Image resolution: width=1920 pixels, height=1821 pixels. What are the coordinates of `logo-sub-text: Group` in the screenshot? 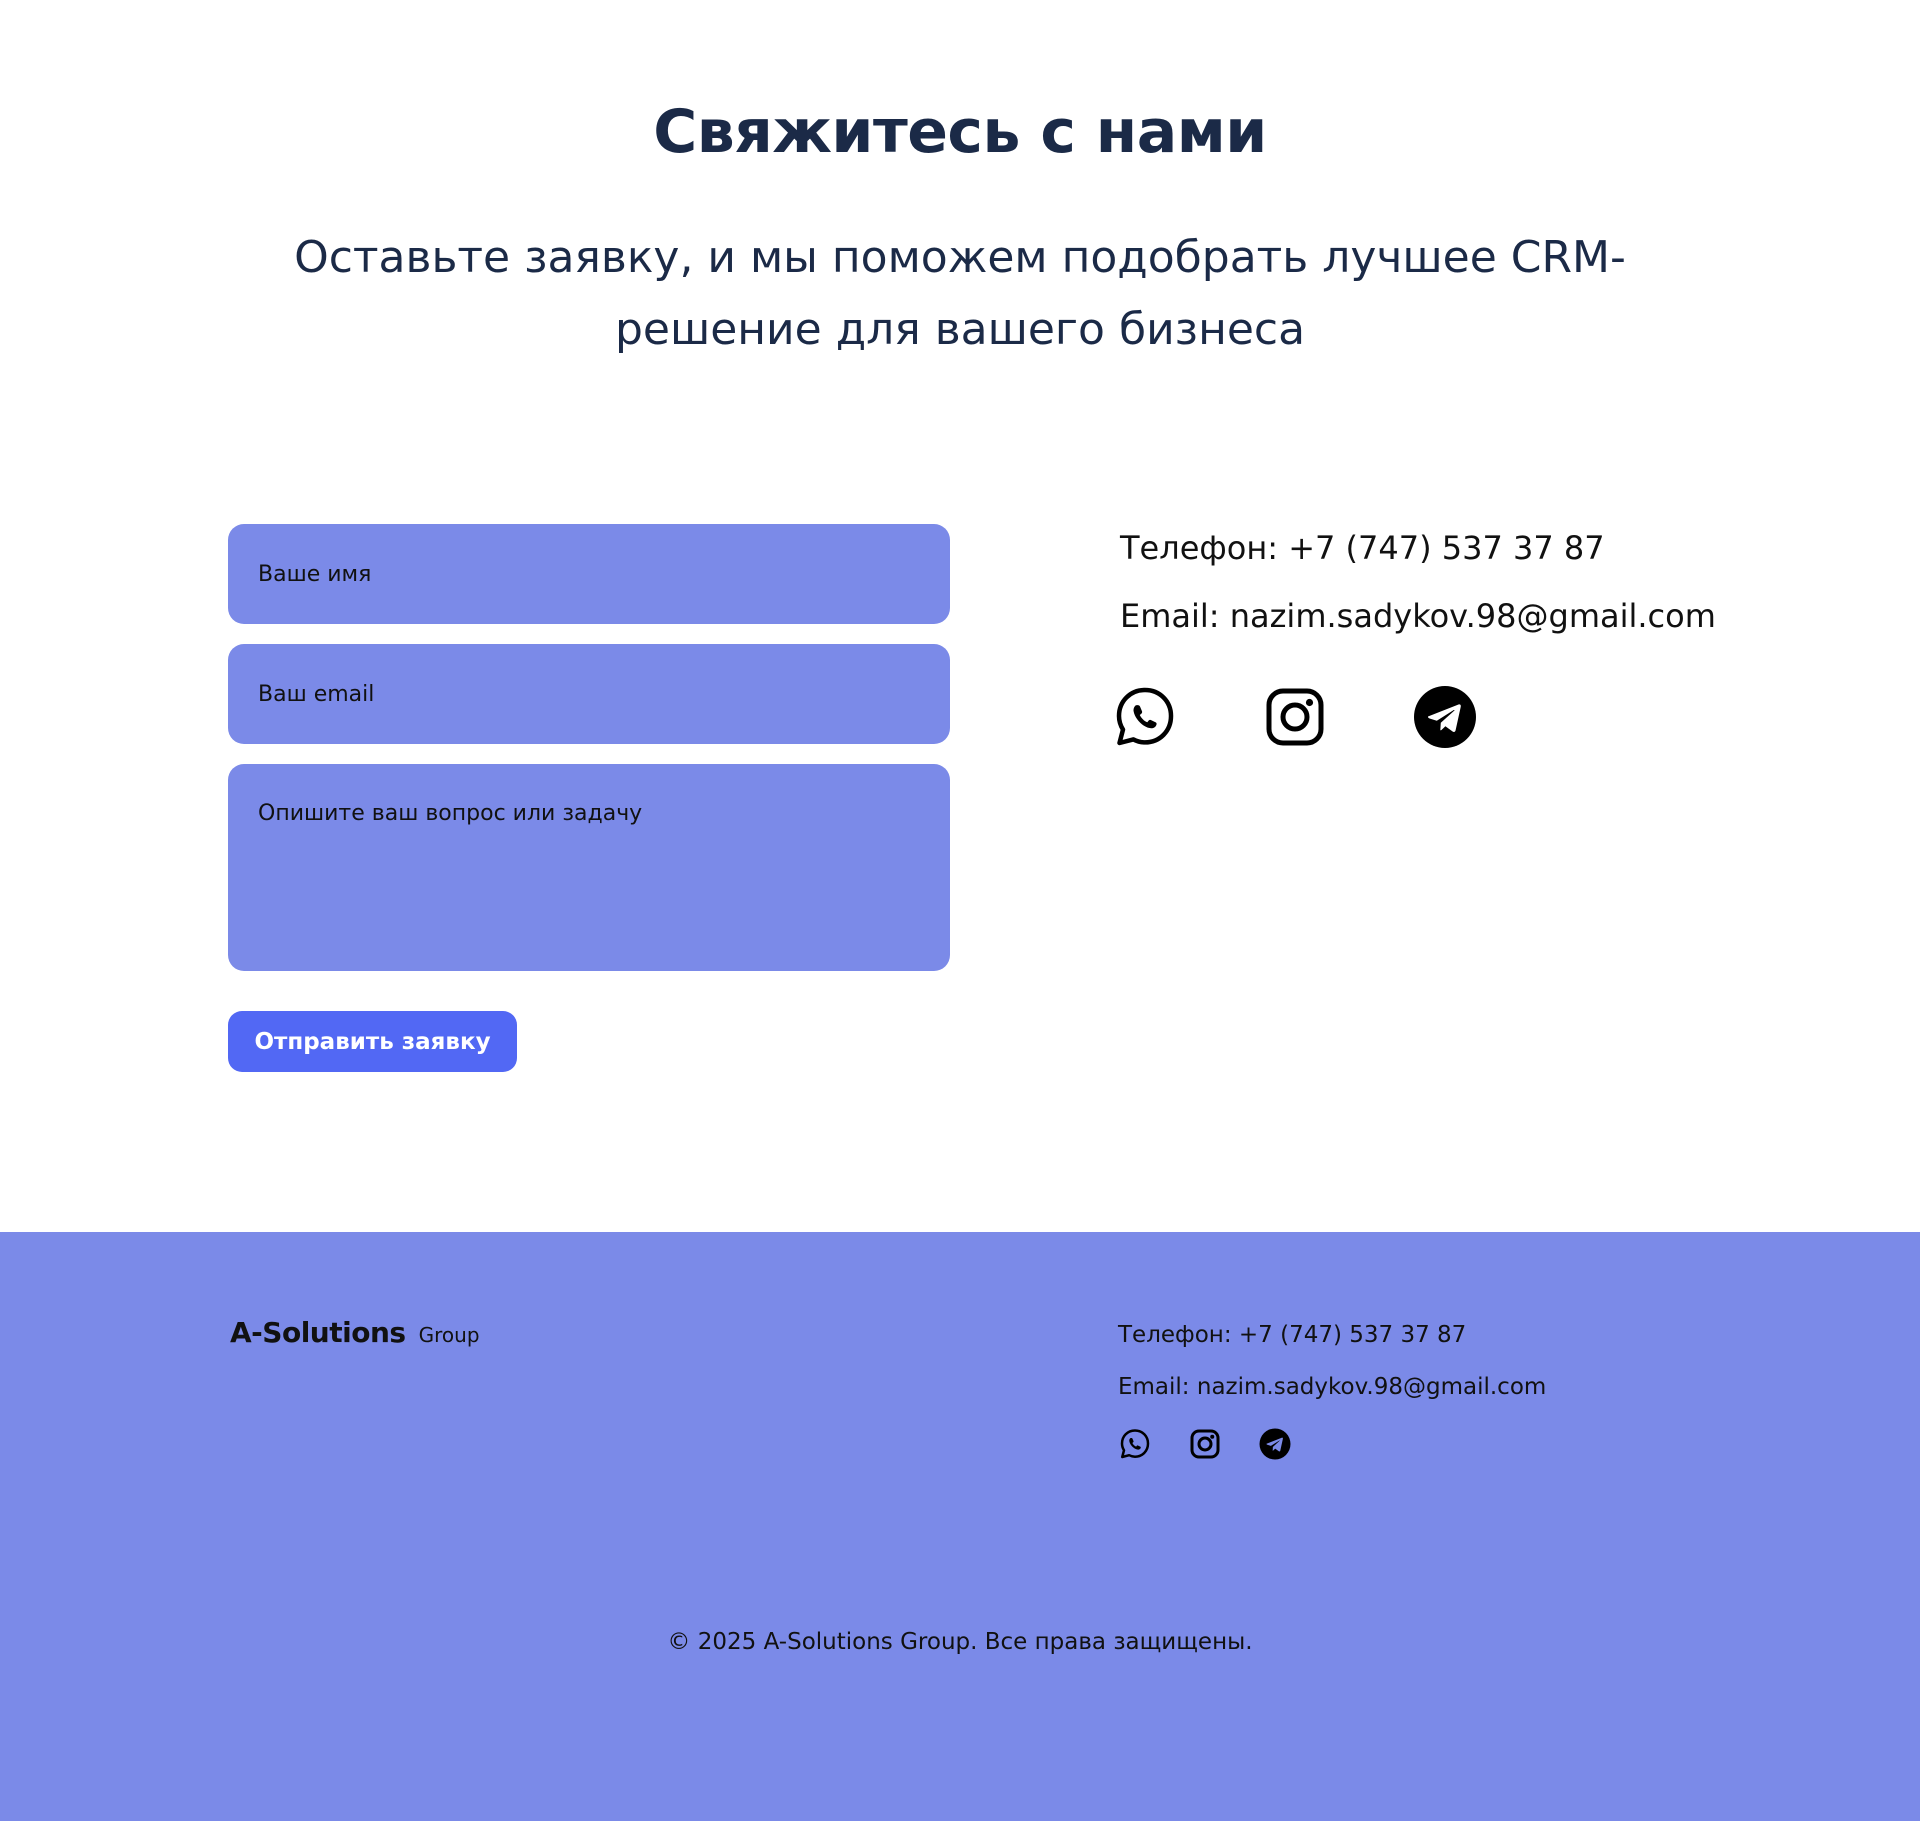 It's located at (449, 1335).